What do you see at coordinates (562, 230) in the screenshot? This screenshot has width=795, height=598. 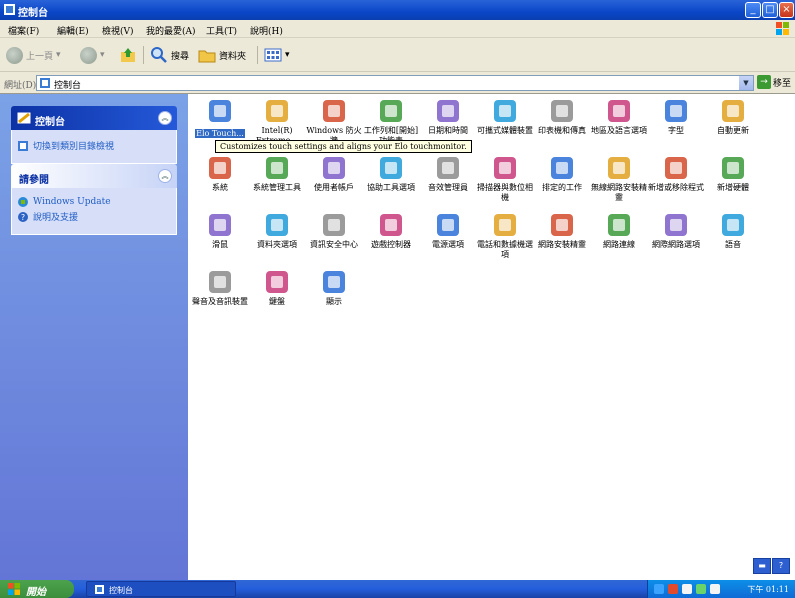 I see `control-panel-item: 網路安裝精靈` at bounding box center [562, 230].